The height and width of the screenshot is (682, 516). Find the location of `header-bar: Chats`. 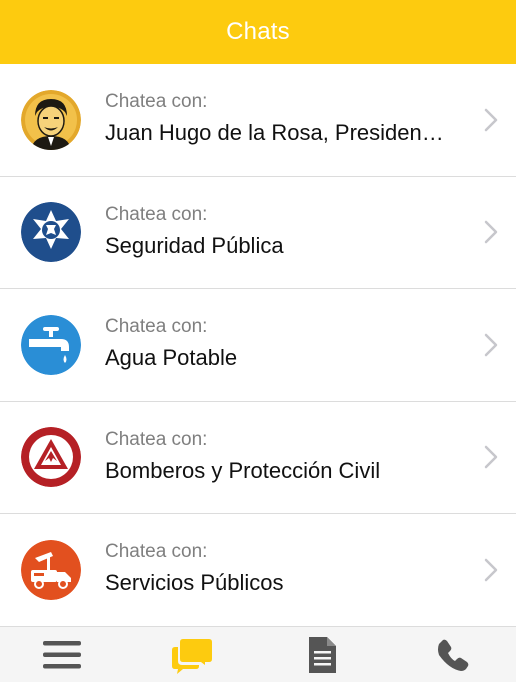

header-bar: Chats is located at coordinates (258, 32).